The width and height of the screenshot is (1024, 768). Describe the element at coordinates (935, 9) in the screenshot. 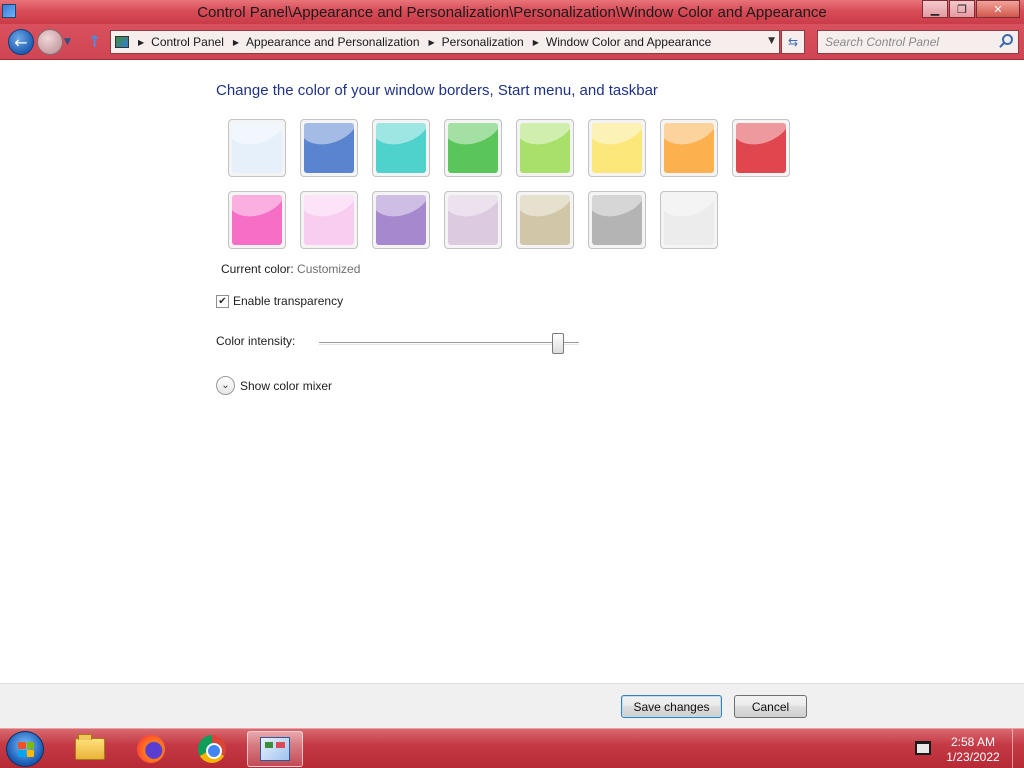

I see `minimize-button: ▁` at that location.